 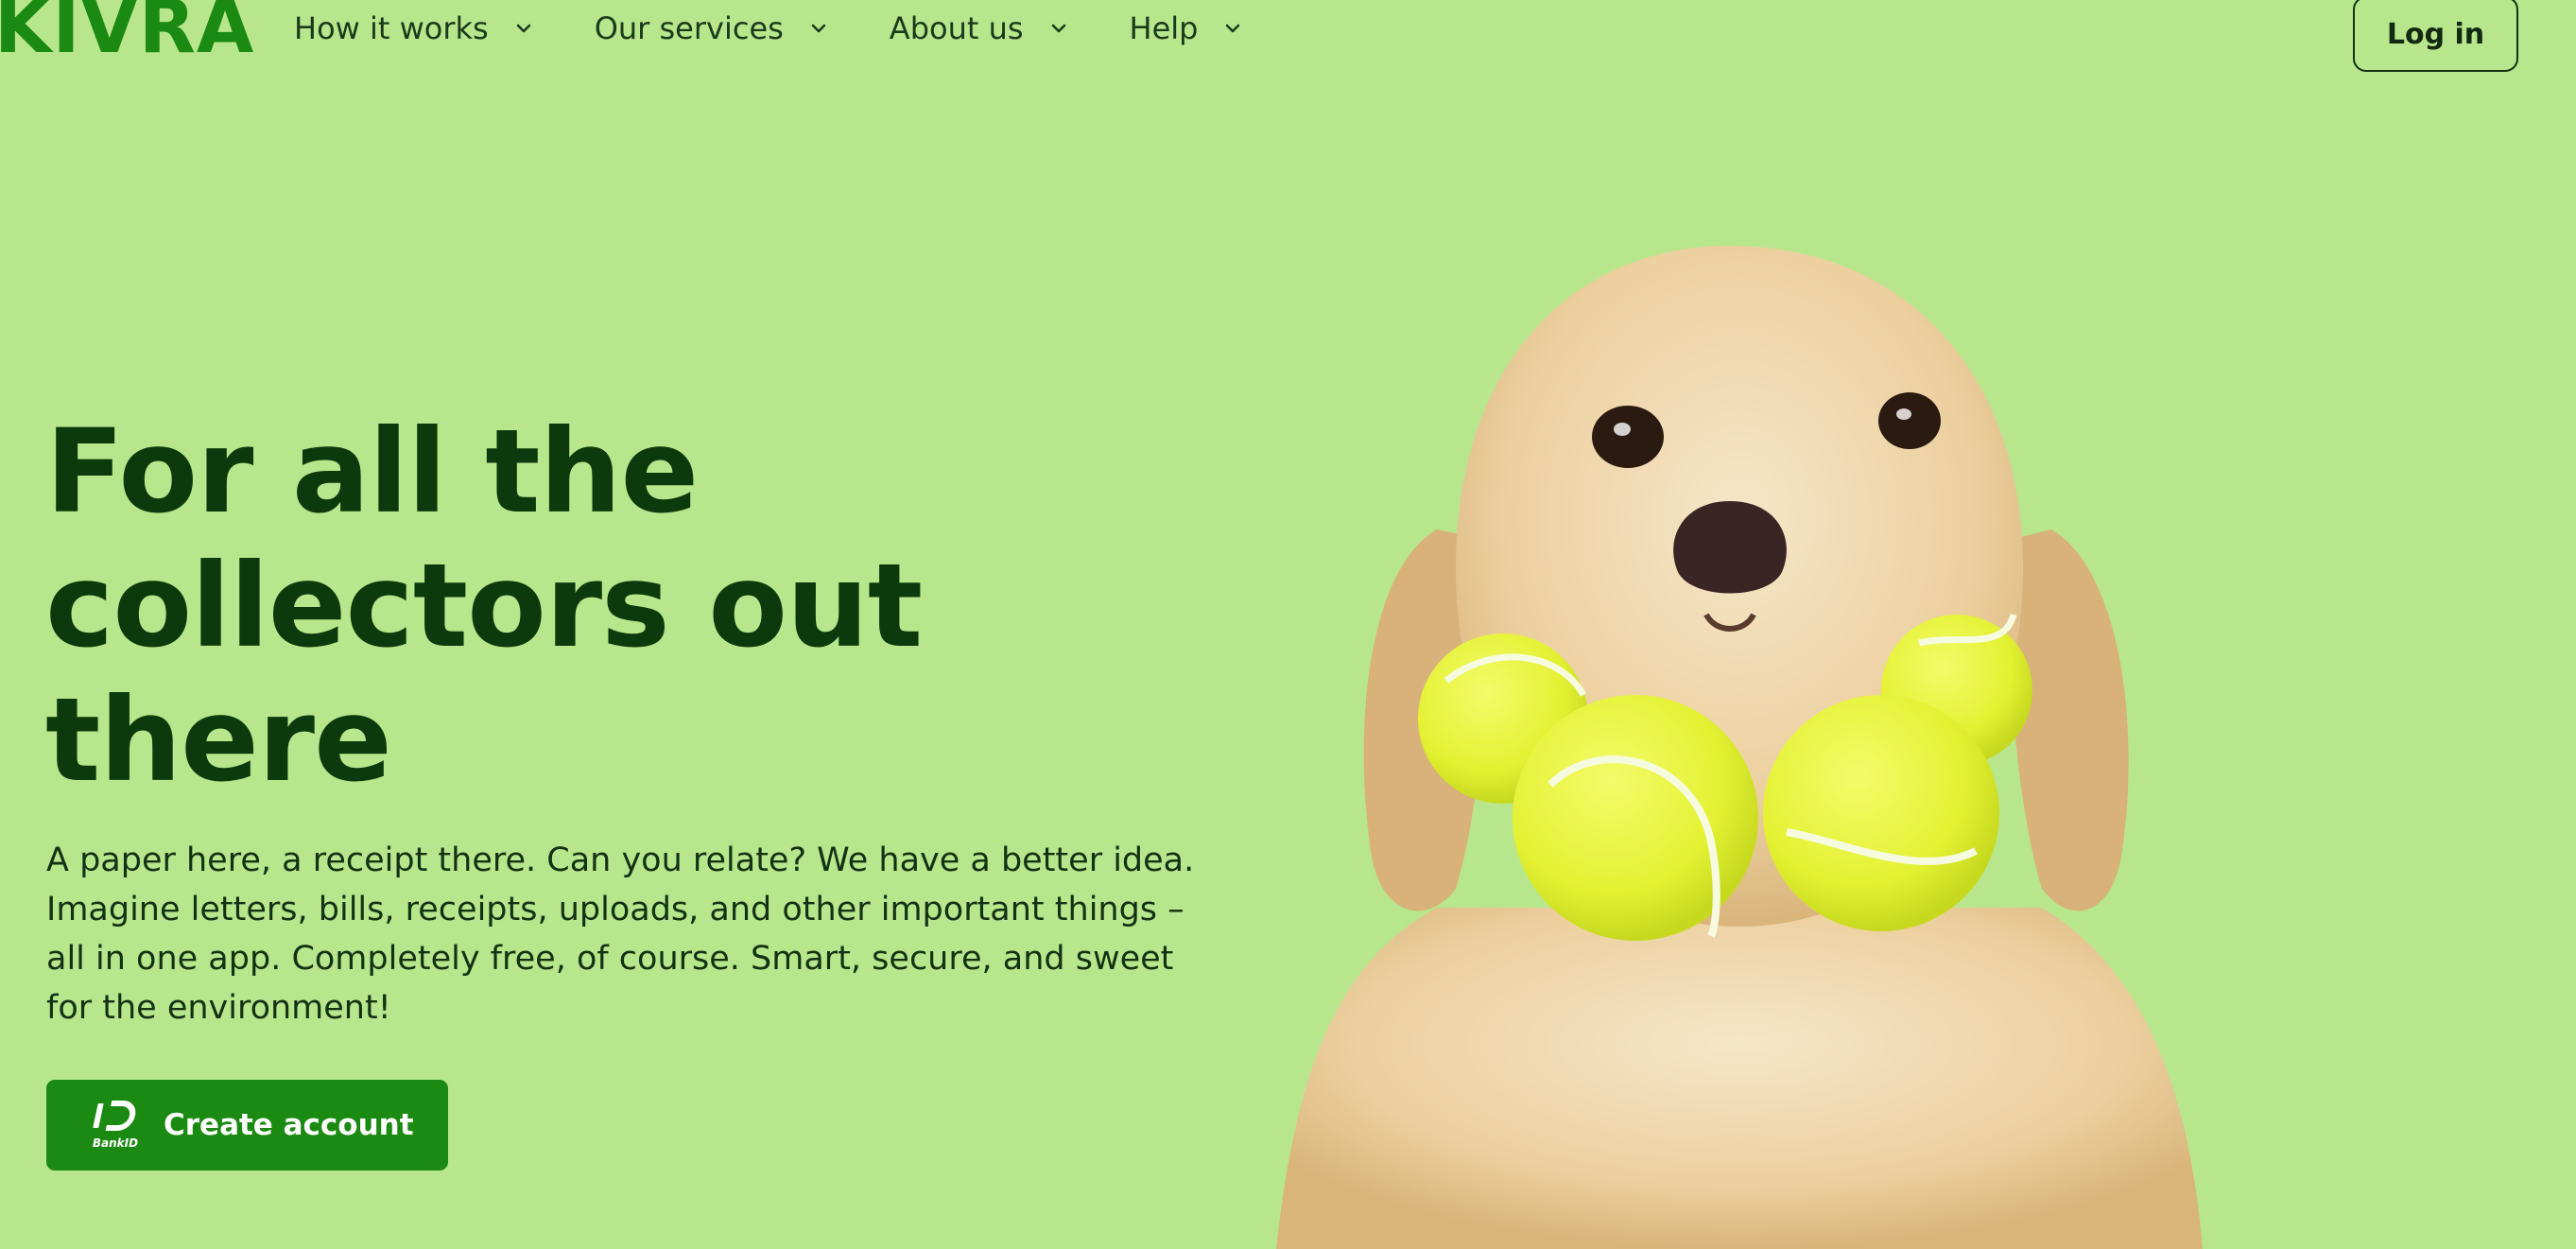 I want to click on nav-how-it-works: How it works, so click(x=414, y=28).